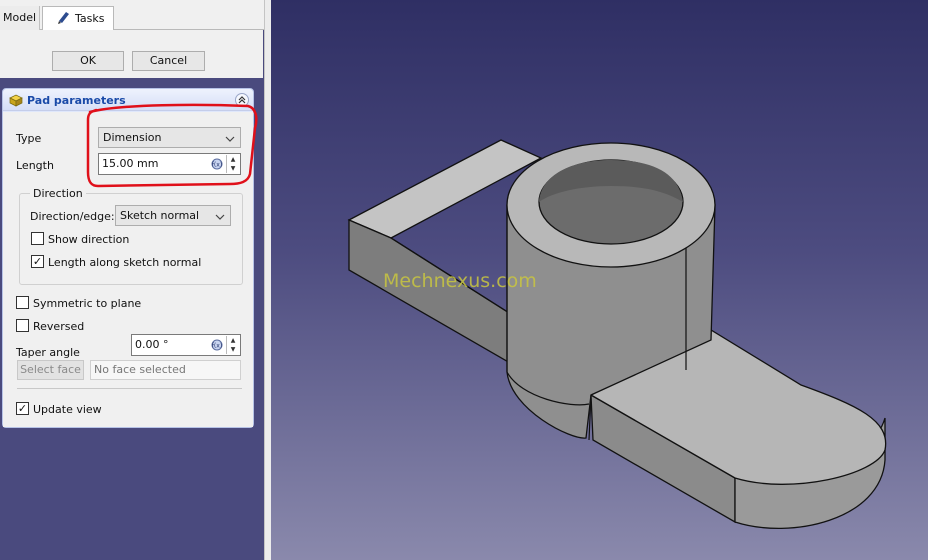  Describe the element at coordinates (37, 238) in the screenshot. I see `show-direction-checkbox` at that location.